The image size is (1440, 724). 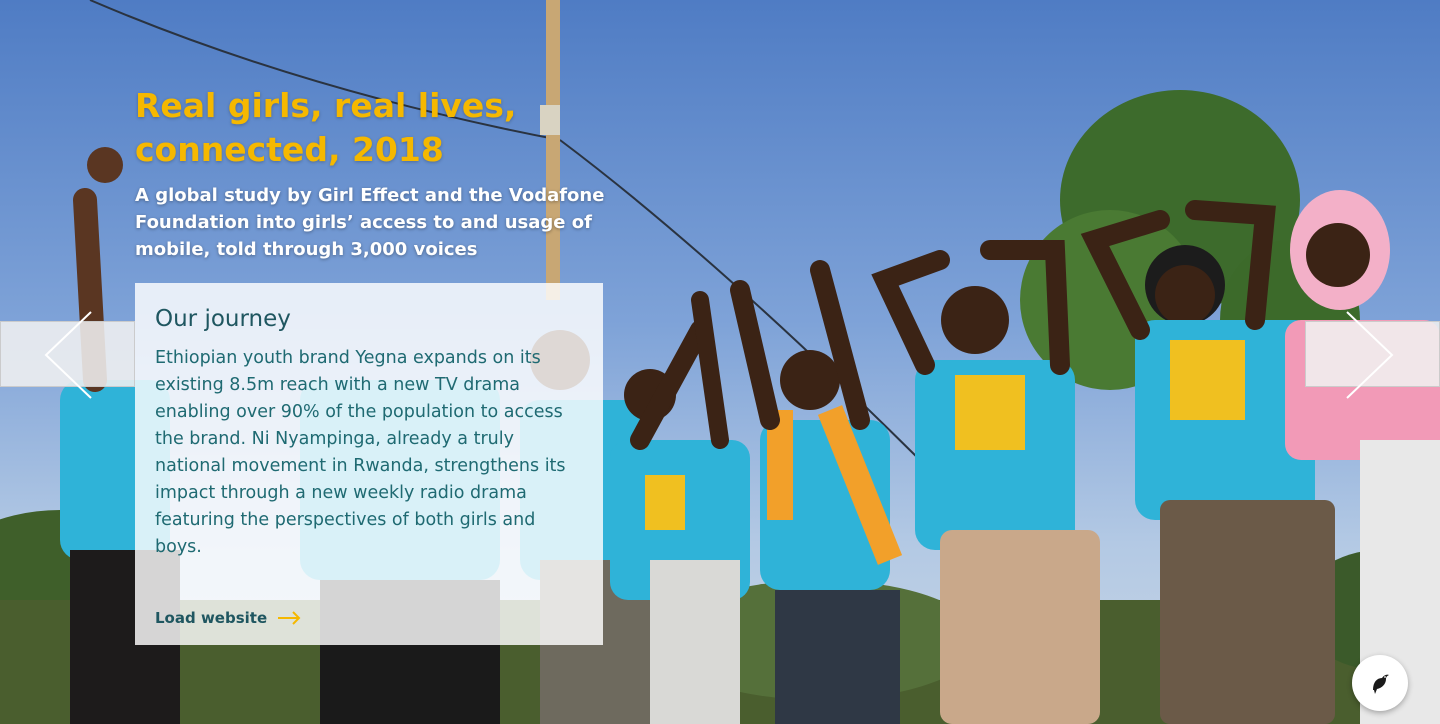 I want to click on chevron-right-icon, so click(x=1370, y=355).